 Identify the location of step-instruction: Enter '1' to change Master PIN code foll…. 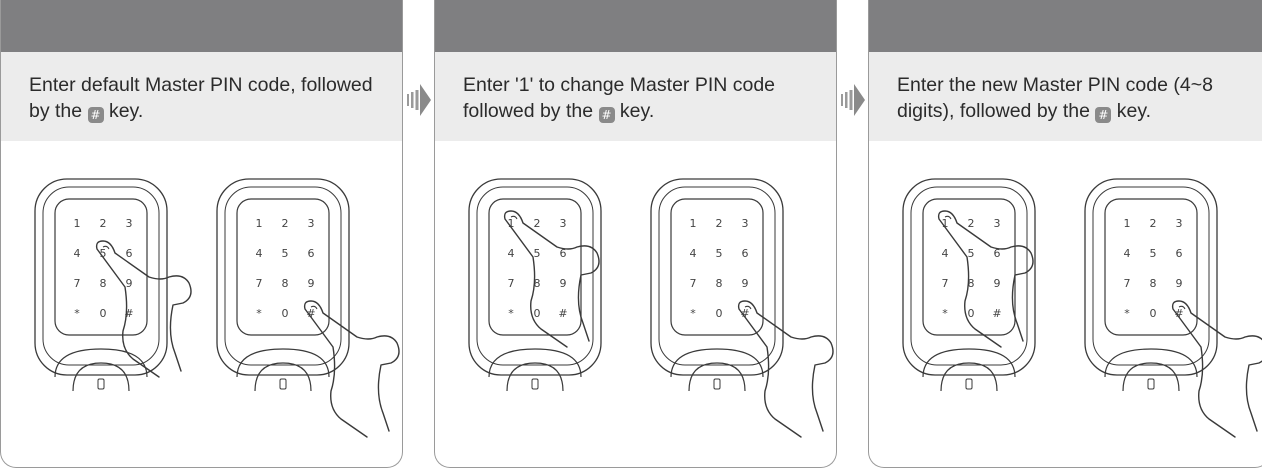
(619, 98).